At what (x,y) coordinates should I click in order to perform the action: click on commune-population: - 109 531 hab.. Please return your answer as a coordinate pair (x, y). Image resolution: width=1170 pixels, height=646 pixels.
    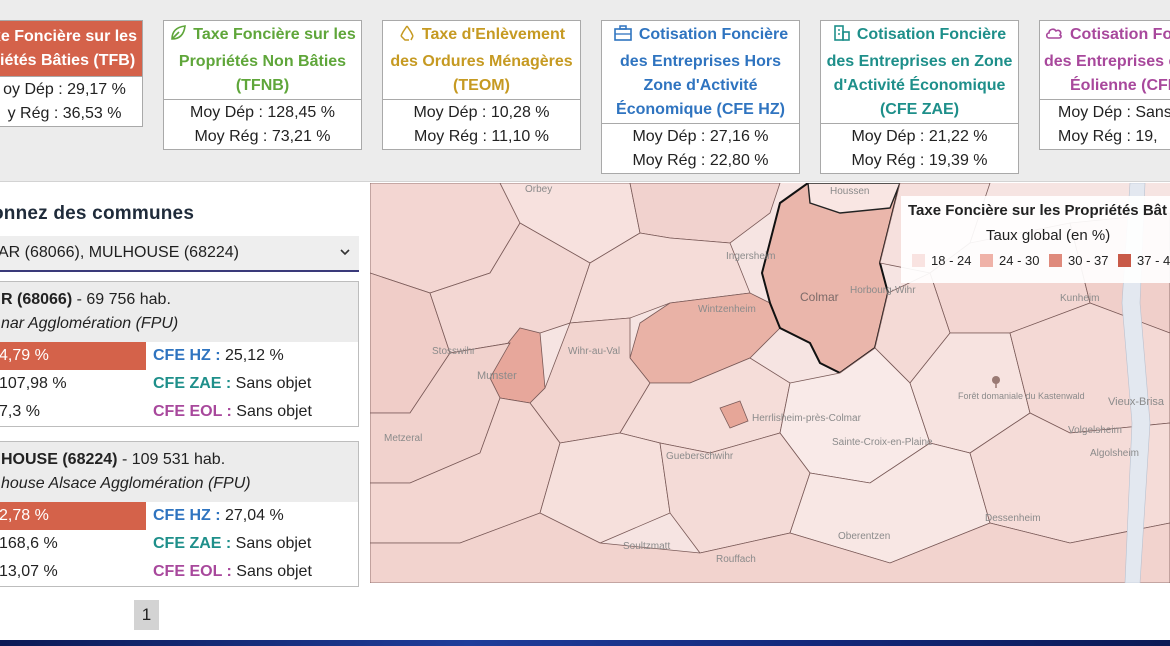
    Looking at the image, I should click on (171, 459).